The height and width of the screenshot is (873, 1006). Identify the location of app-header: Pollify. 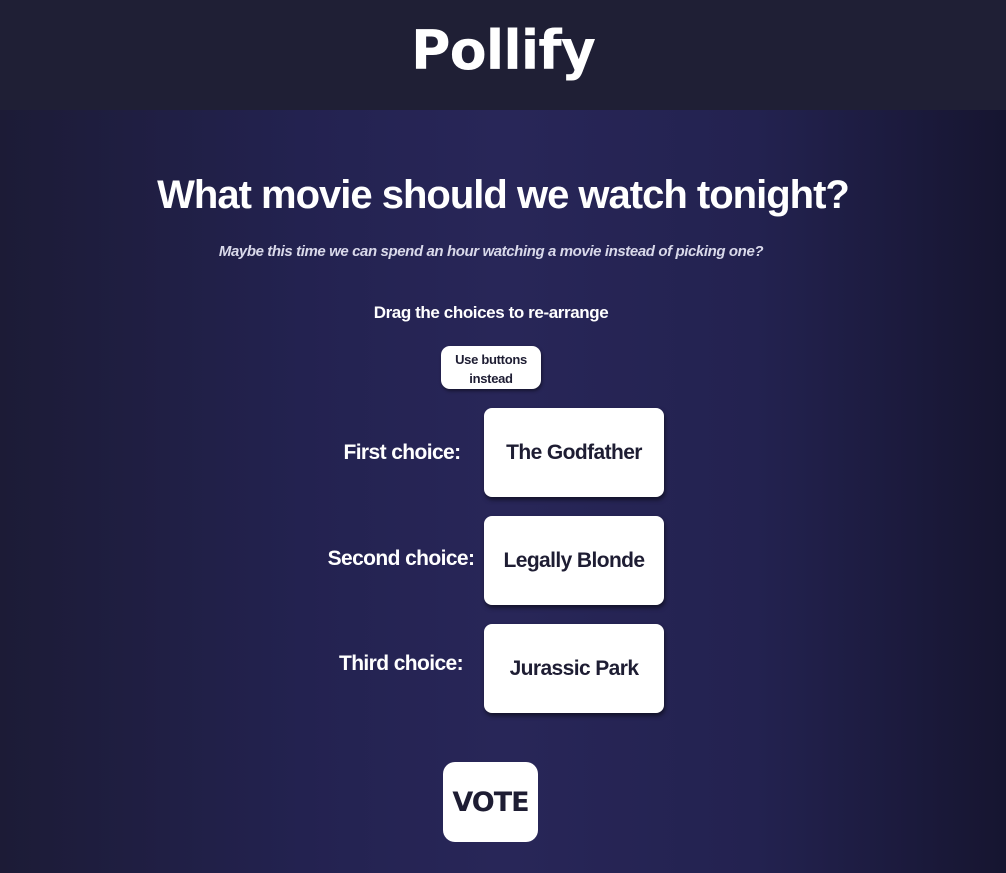
(503, 55).